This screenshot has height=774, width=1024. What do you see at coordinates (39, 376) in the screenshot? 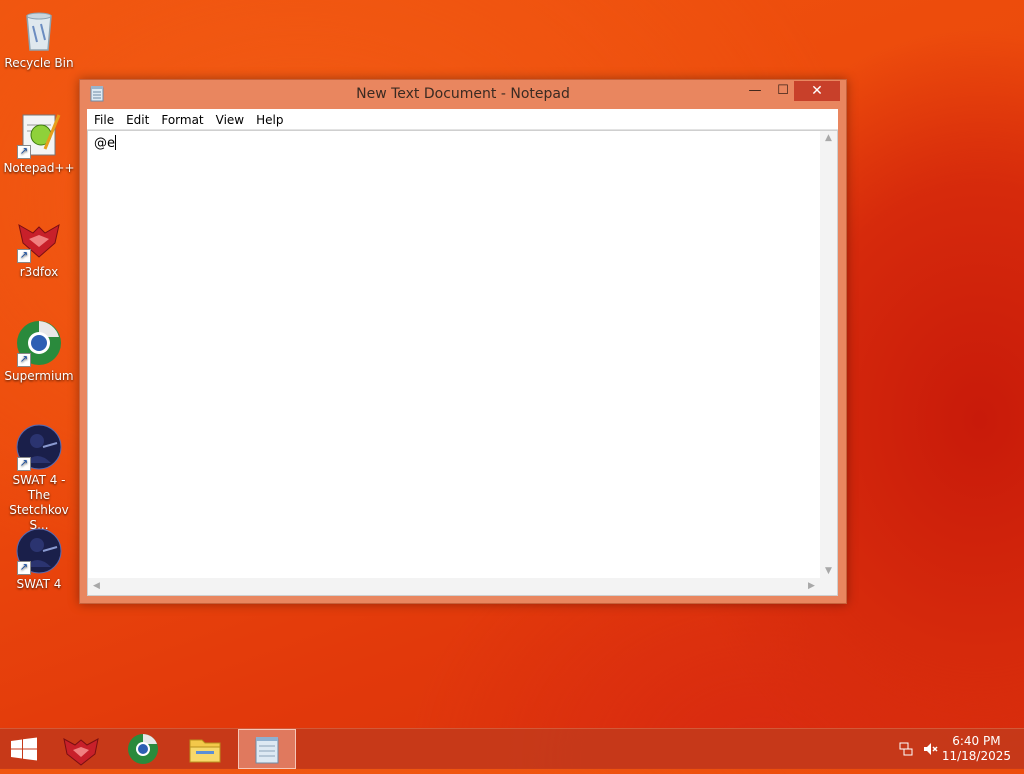
I see `desktop-icon-label: Supermium` at bounding box center [39, 376].